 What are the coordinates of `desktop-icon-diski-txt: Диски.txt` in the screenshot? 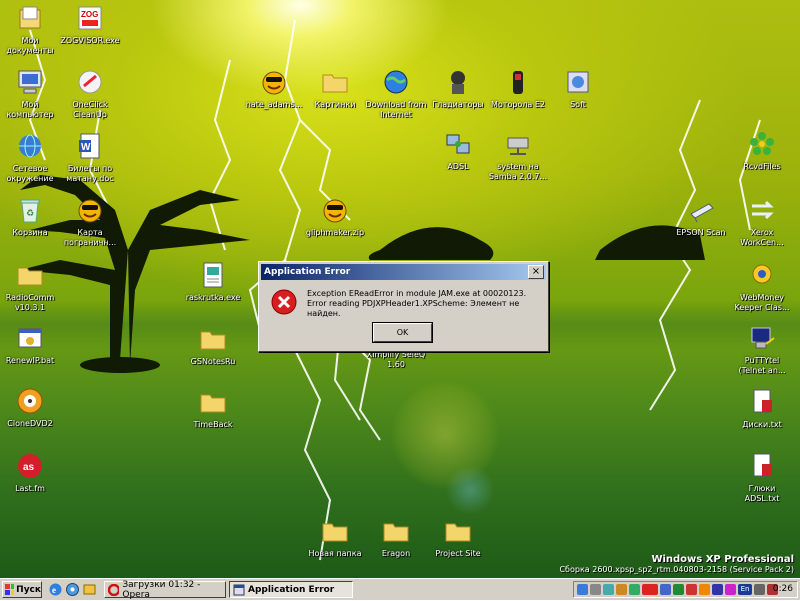 It's located at (762, 408).